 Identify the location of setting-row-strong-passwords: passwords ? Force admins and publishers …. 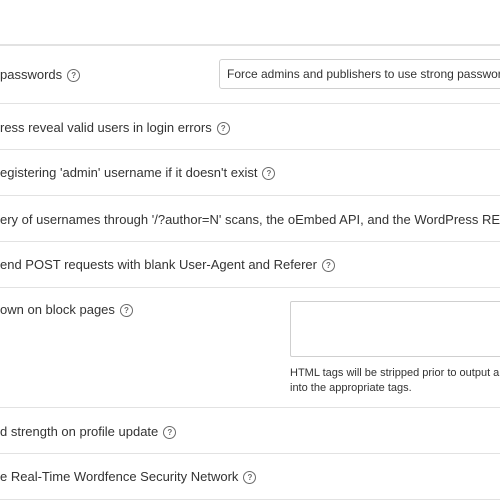
(250, 74).